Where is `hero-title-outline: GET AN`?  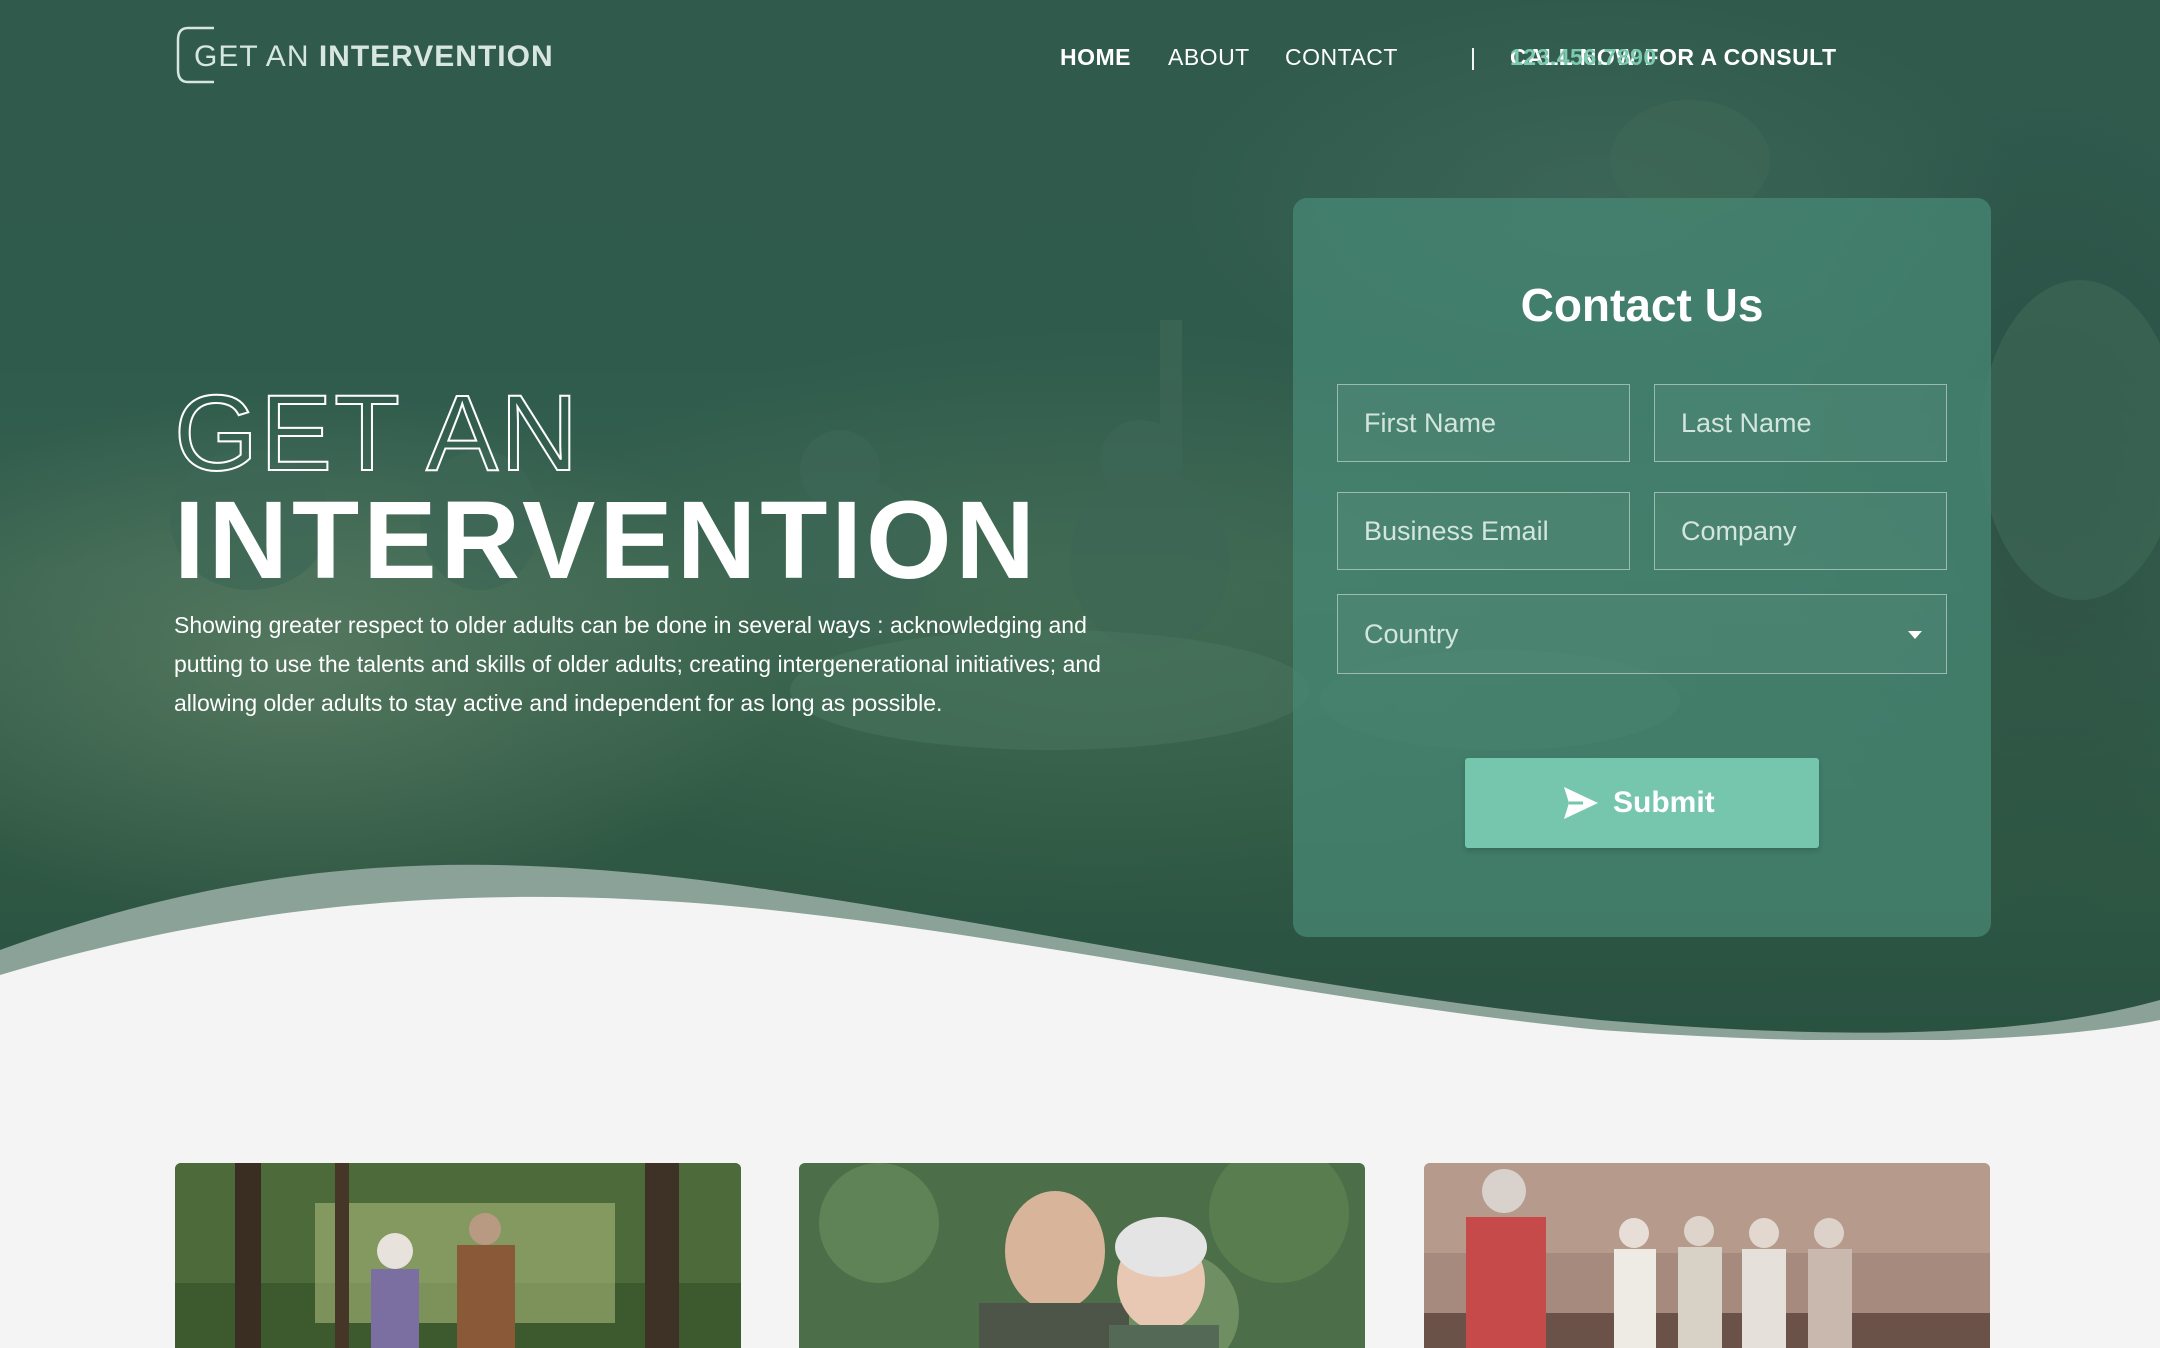 hero-title-outline: GET AN is located at coordinates (376, 428).